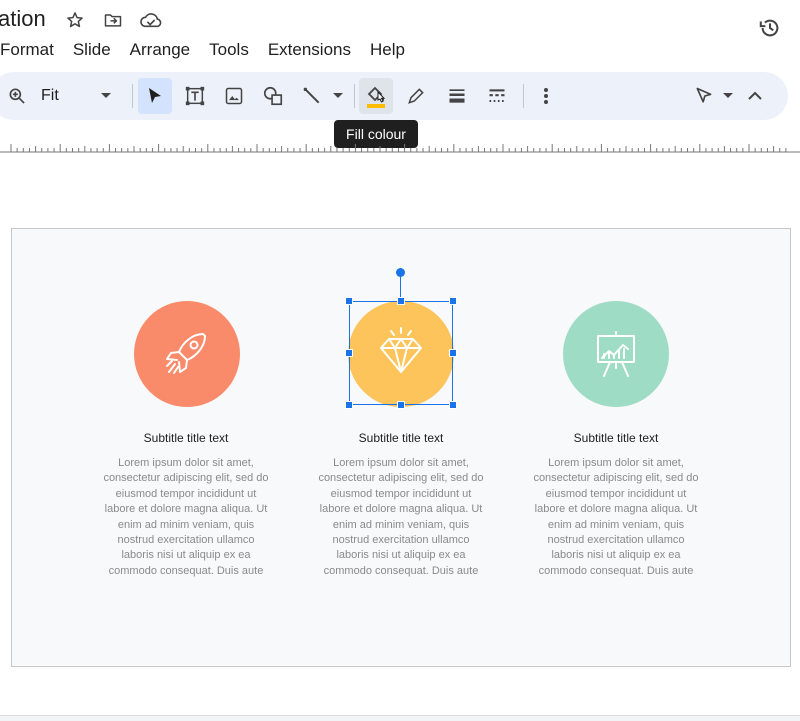 This screenshot has width=800, height=721. I want to click on rocket-circle, so click(187, 354).